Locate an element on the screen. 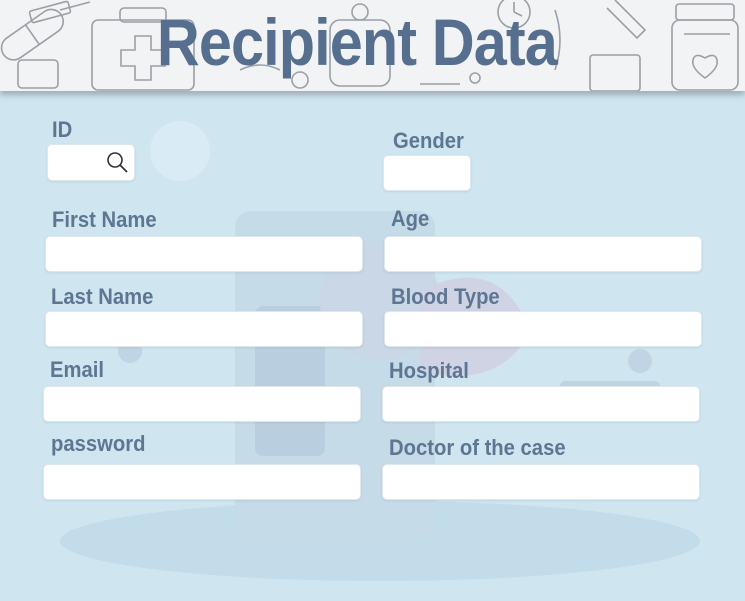 The width and height of the screenshot is (745, 601). hospital-label: Hospital is located at coordinates (429, 370).